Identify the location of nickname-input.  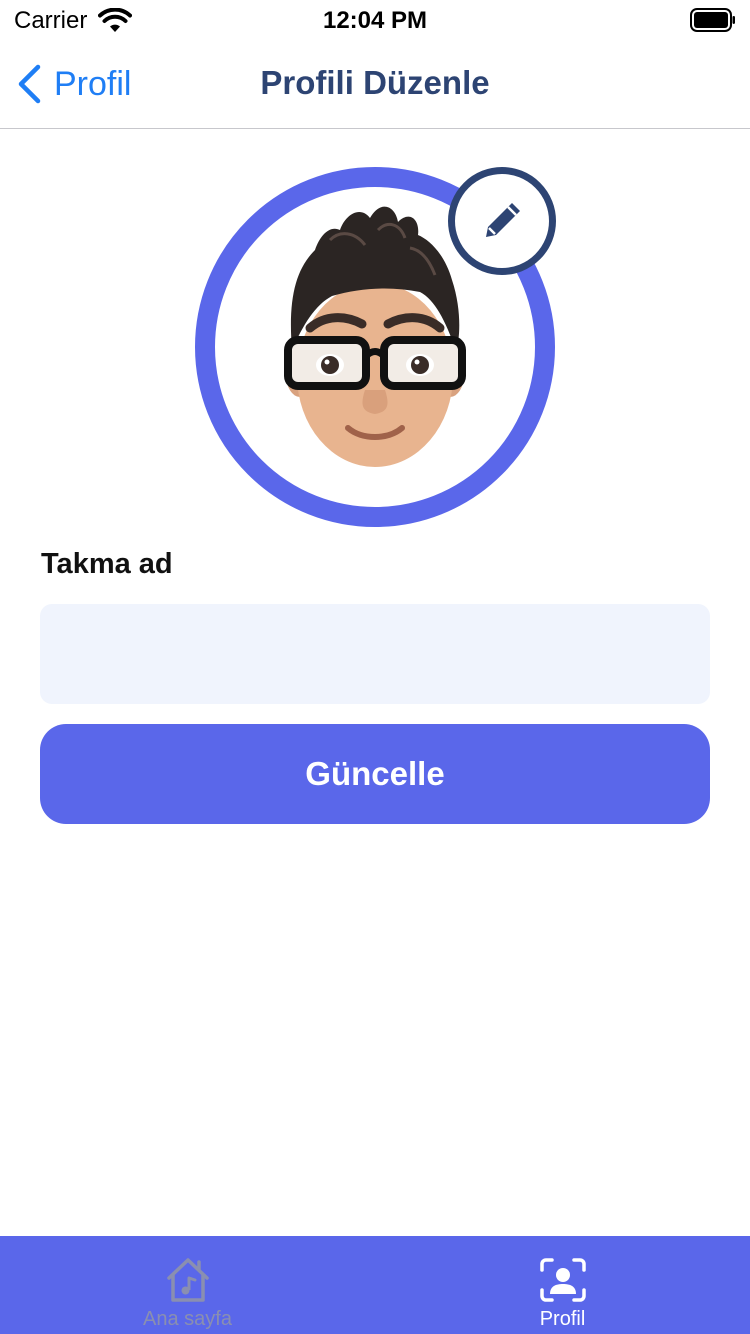
(375, 654).